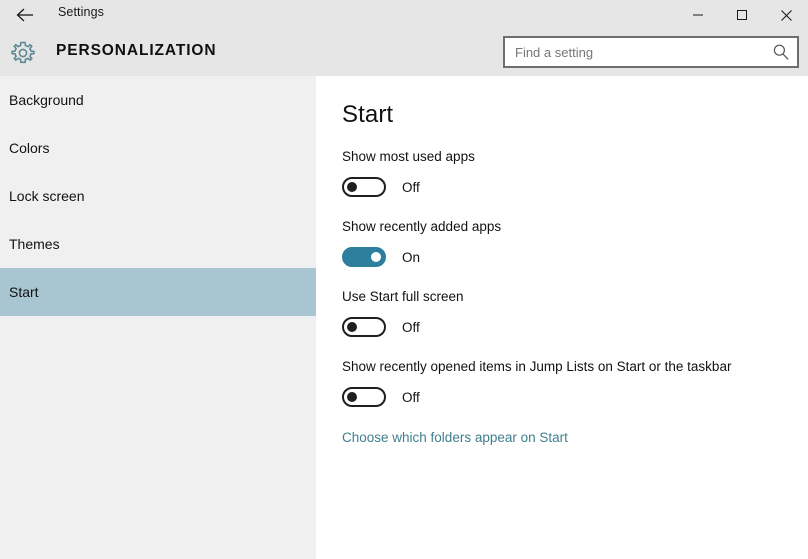  I want to click on gear-icon, so click(23, 53).